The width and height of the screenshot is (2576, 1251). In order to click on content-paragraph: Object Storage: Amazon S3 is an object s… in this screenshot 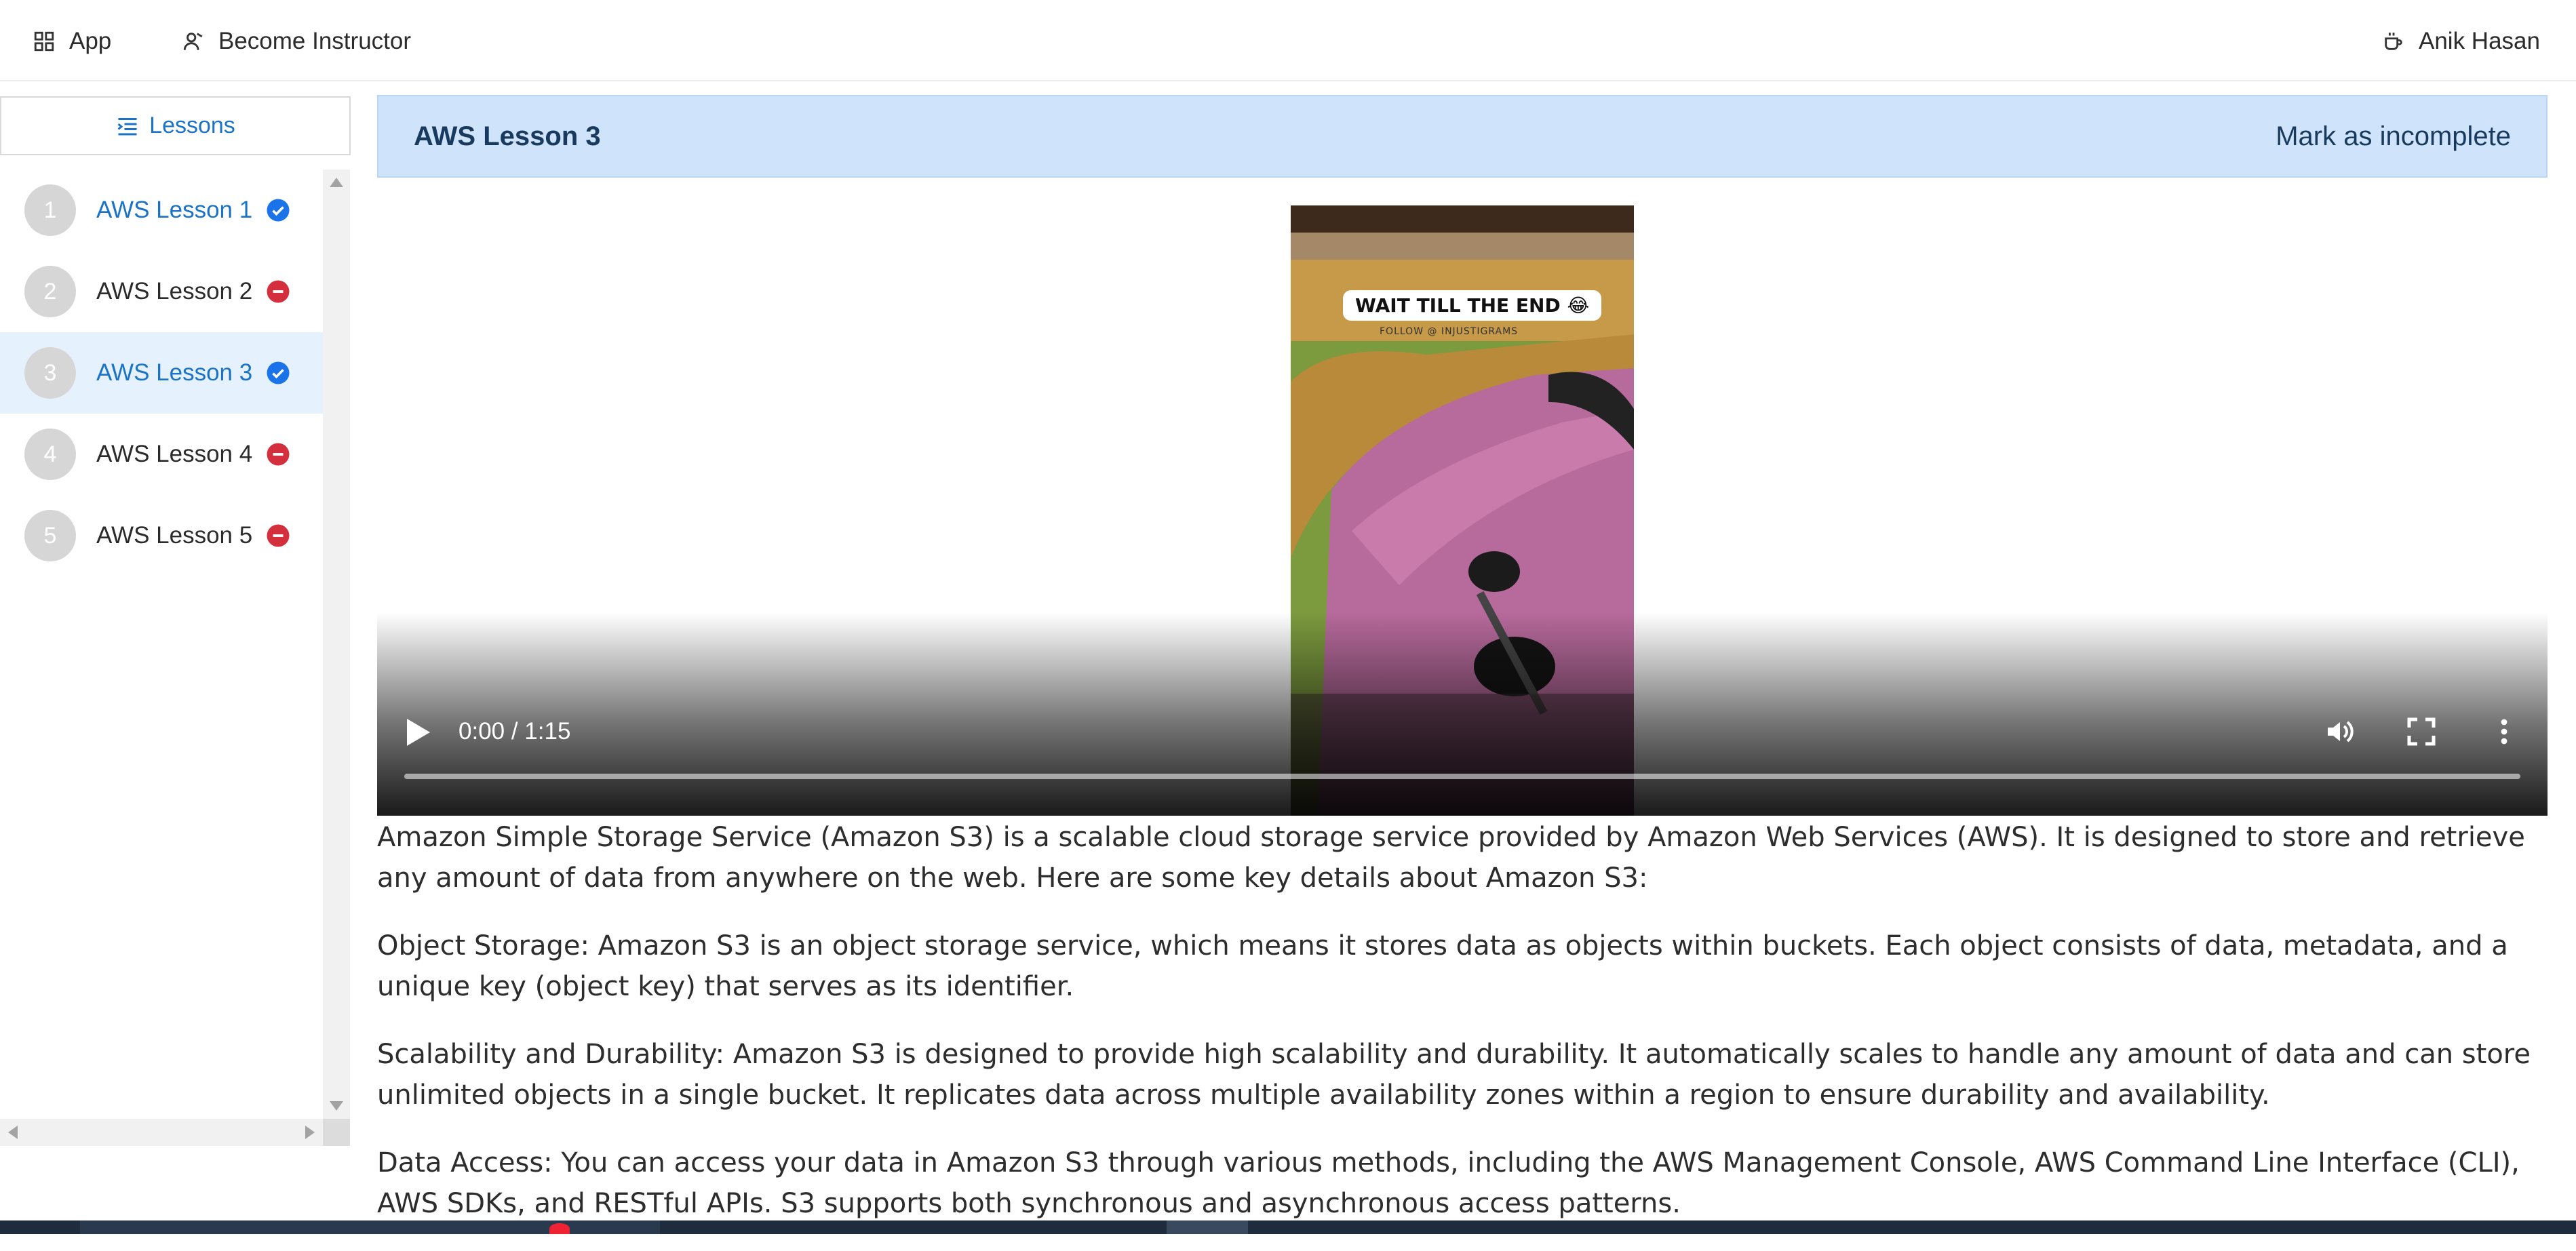, I will do `click(1442, 966)`.